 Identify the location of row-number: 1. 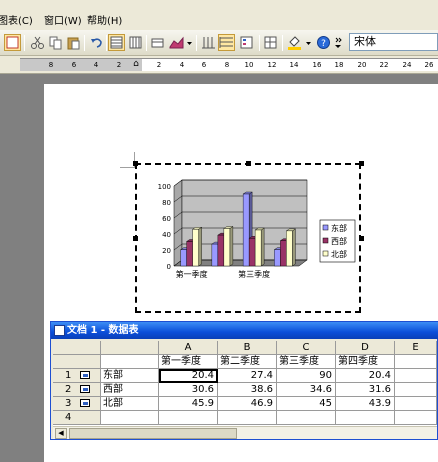
(68, 375).